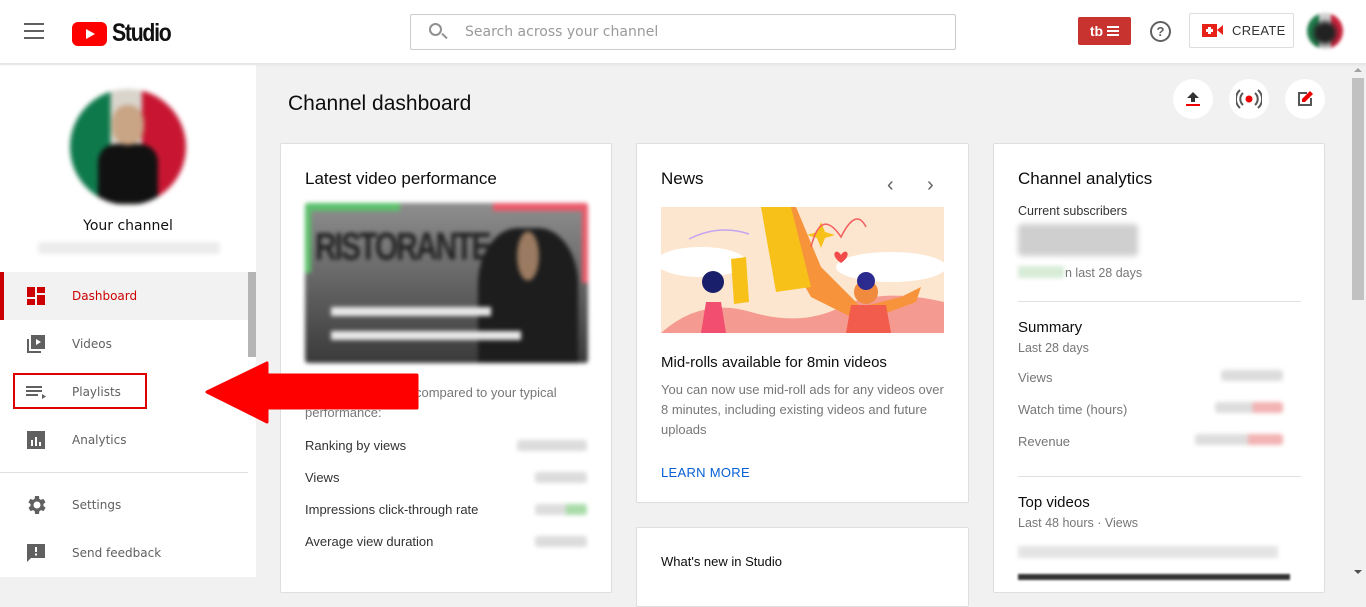 This screenshot has height=607, width=1366. What do you see at coordinates (1078, 523) in the screenshot?
I see `top-videos-period: Last 48 hours · Views` at bounding box center [1078, 523].